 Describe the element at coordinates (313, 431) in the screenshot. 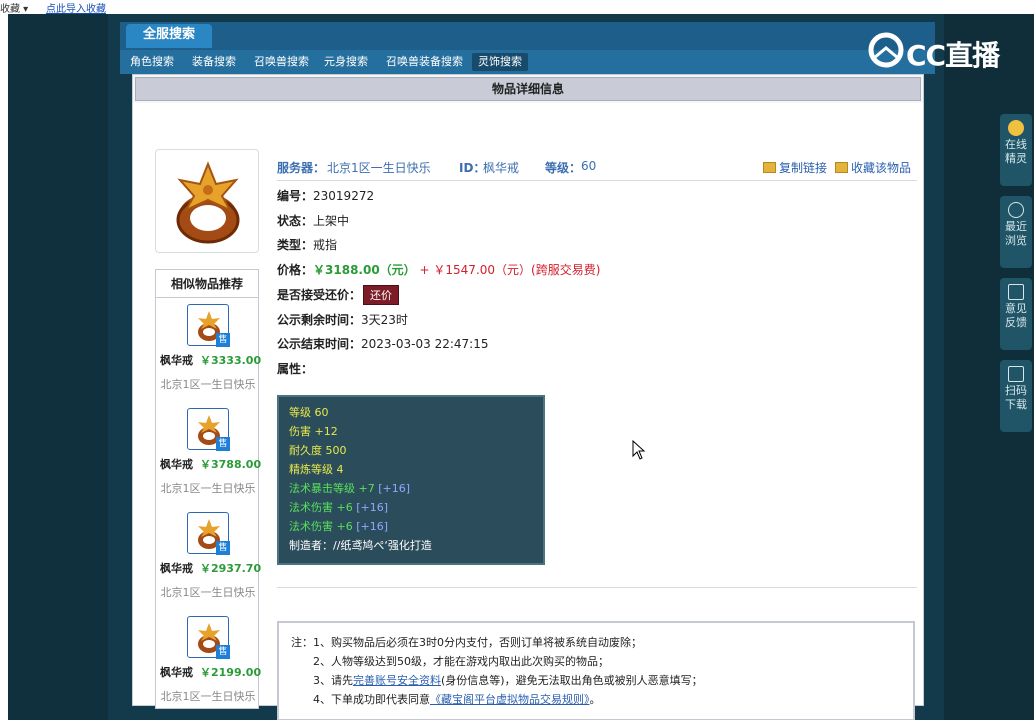

I see `attr-line: 伤害 +12` at that location.